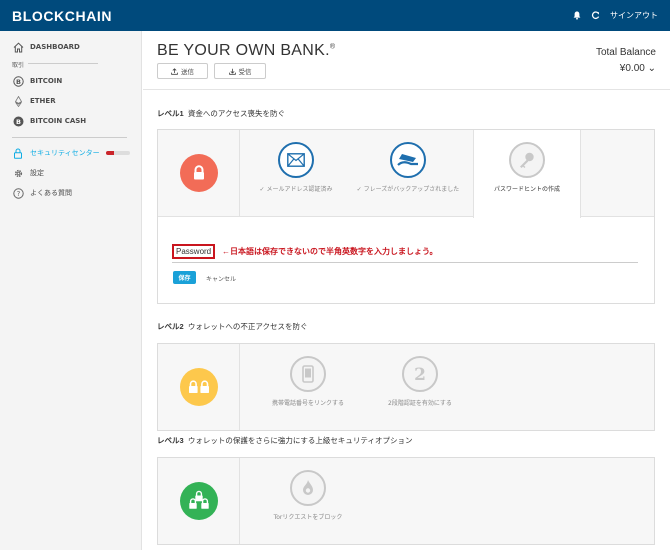 The width and height of the screenshot is (670, 550). I want to click on sidebar-item-label: DASHBOARD, so click(55, 47).